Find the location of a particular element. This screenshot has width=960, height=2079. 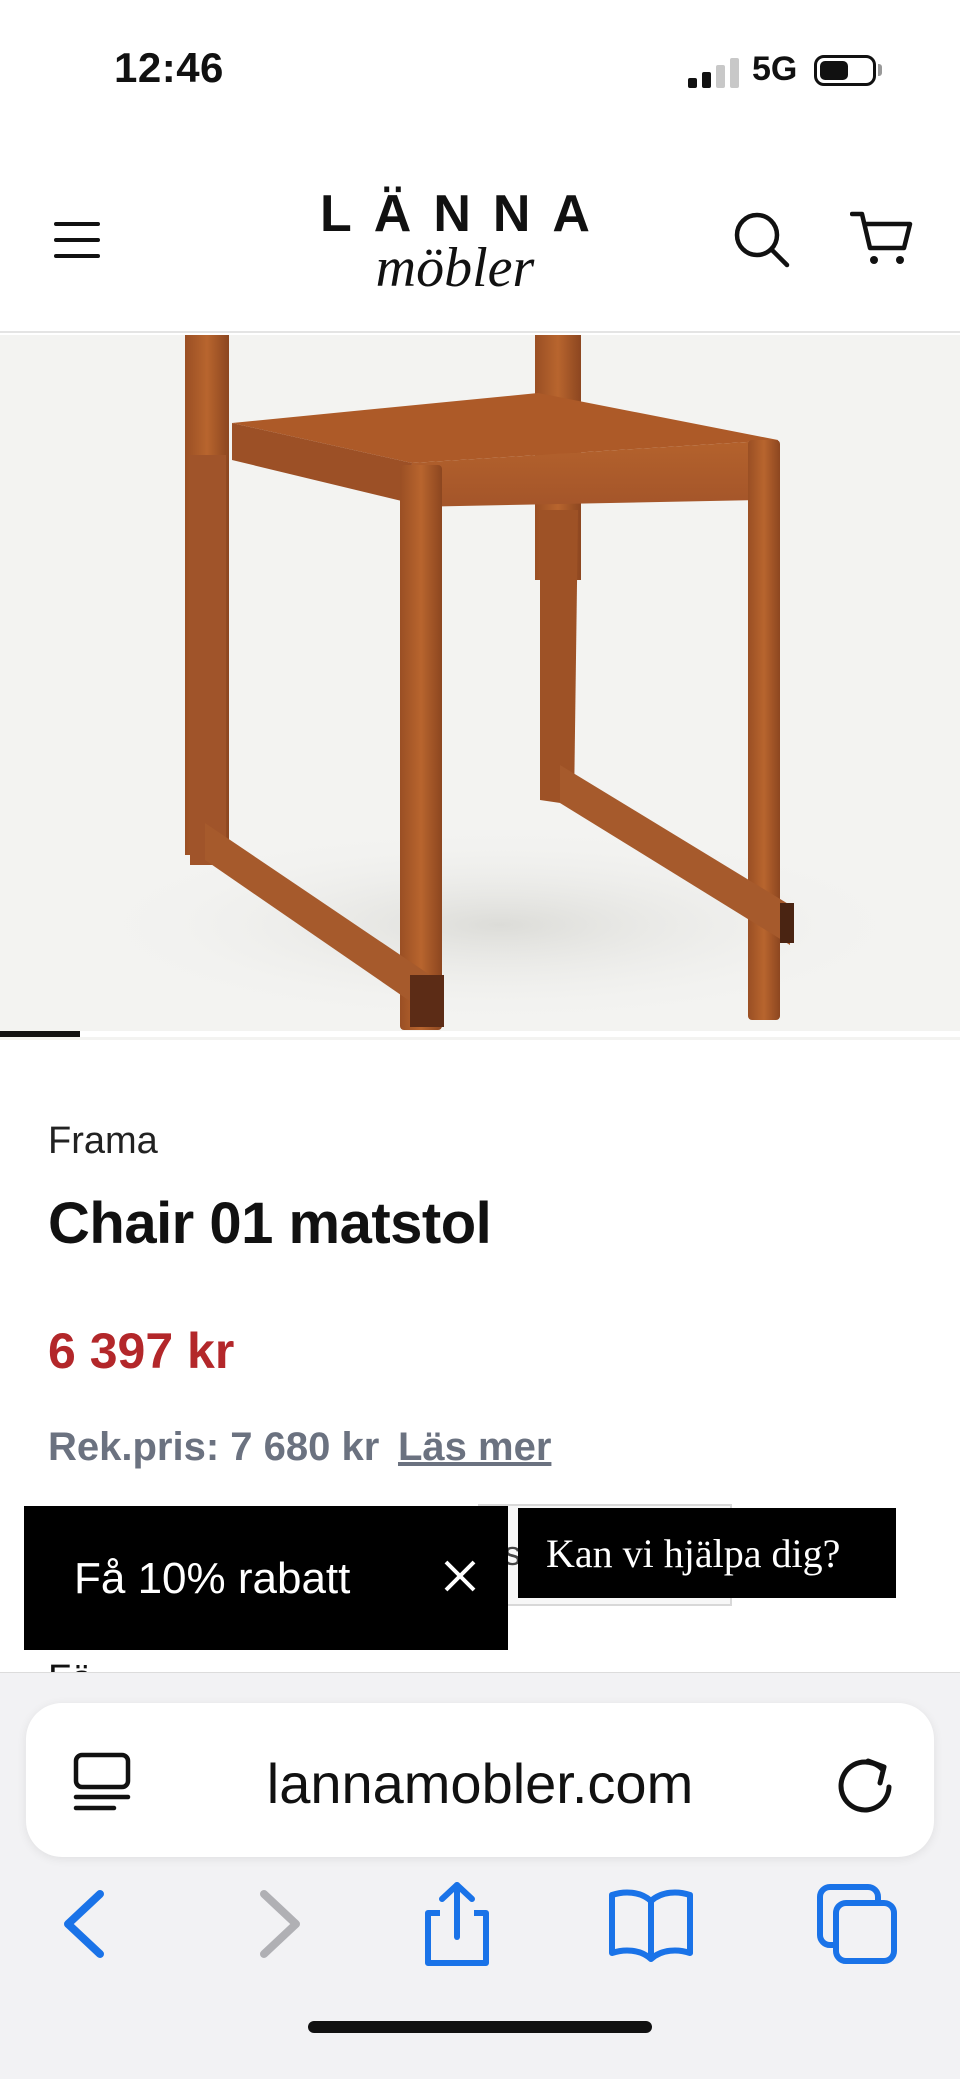

carousel-track is located at coordinates (480, 1034).